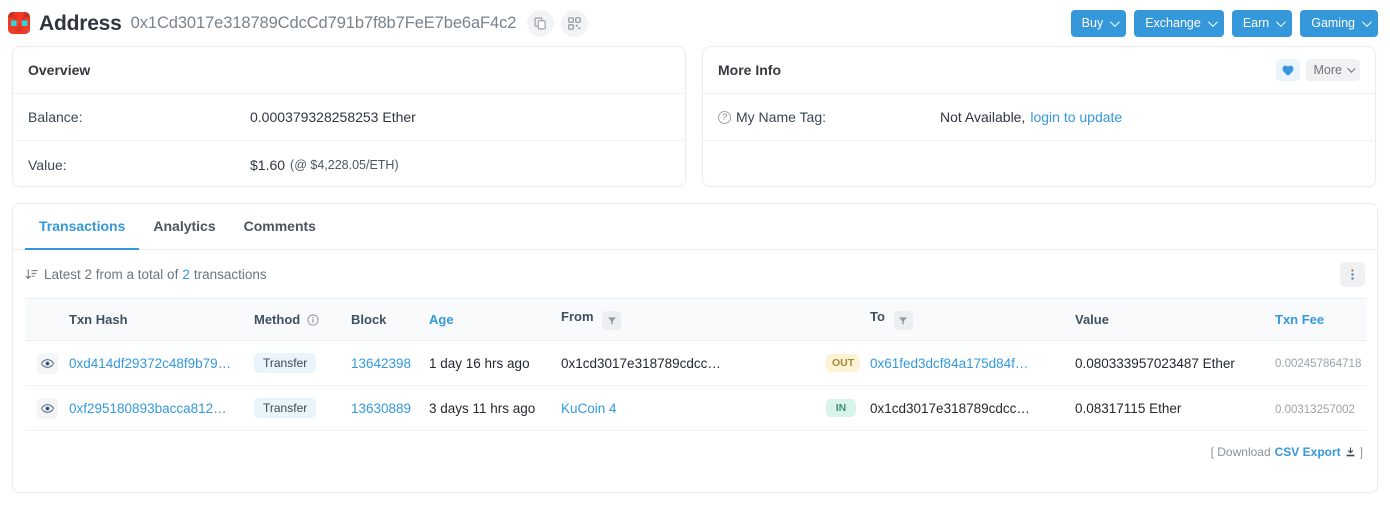 The width and height of the screenshot is (1390, 511). I want to click on col-to-label: To, so click(877, 316).